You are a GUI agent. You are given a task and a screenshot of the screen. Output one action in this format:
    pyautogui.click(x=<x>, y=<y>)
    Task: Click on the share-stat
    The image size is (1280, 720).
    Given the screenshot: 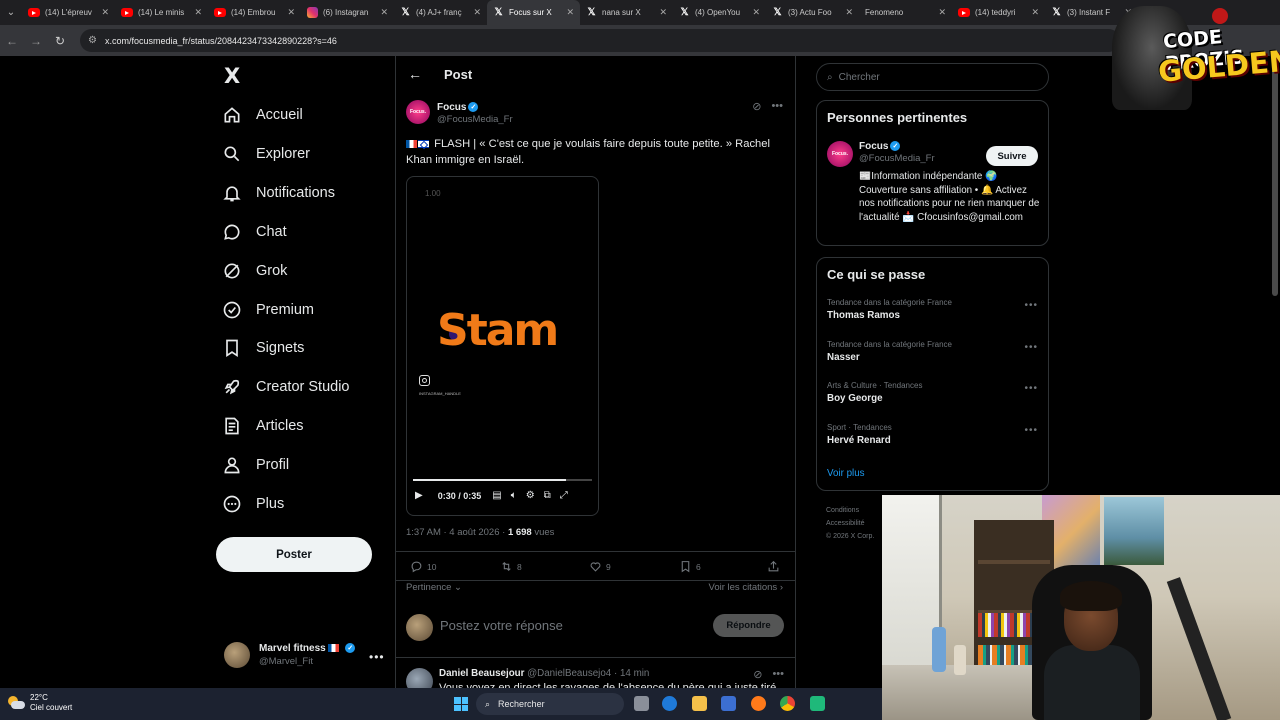 What is the action you would take?
    pyautogui.click(x=773, y=566)
    